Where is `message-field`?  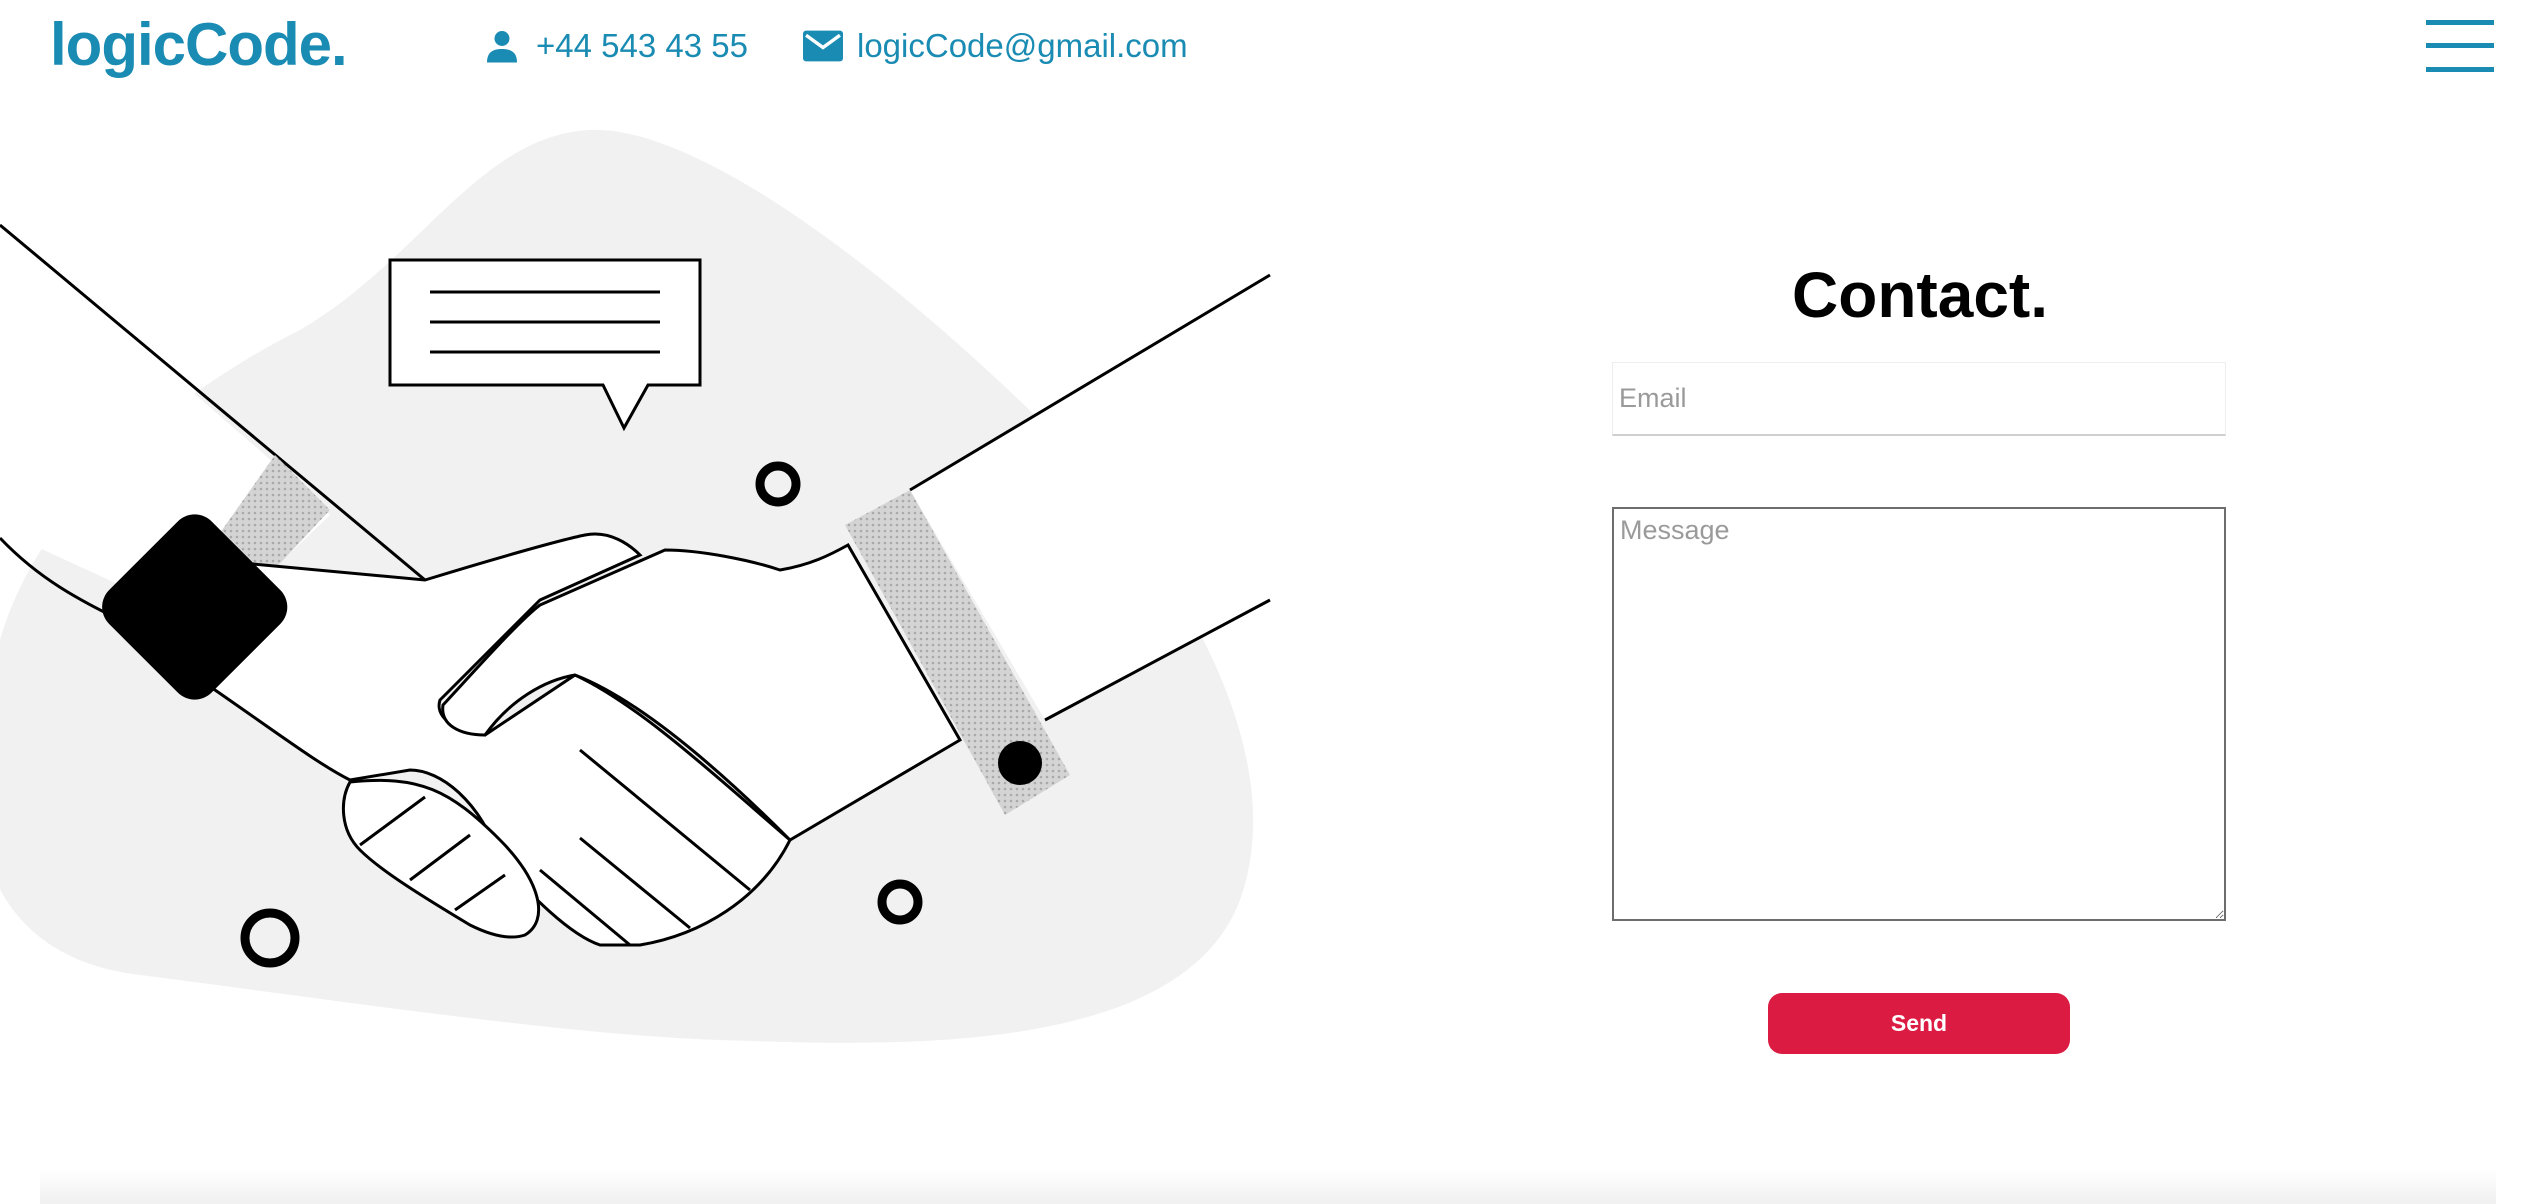
message-field is located at coordinates (1919, 714).